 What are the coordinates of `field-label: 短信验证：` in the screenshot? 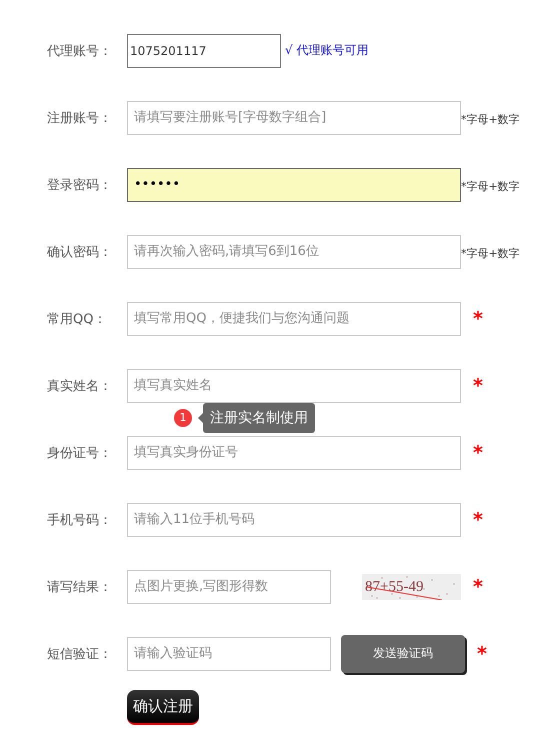 It's located at (80, 654).